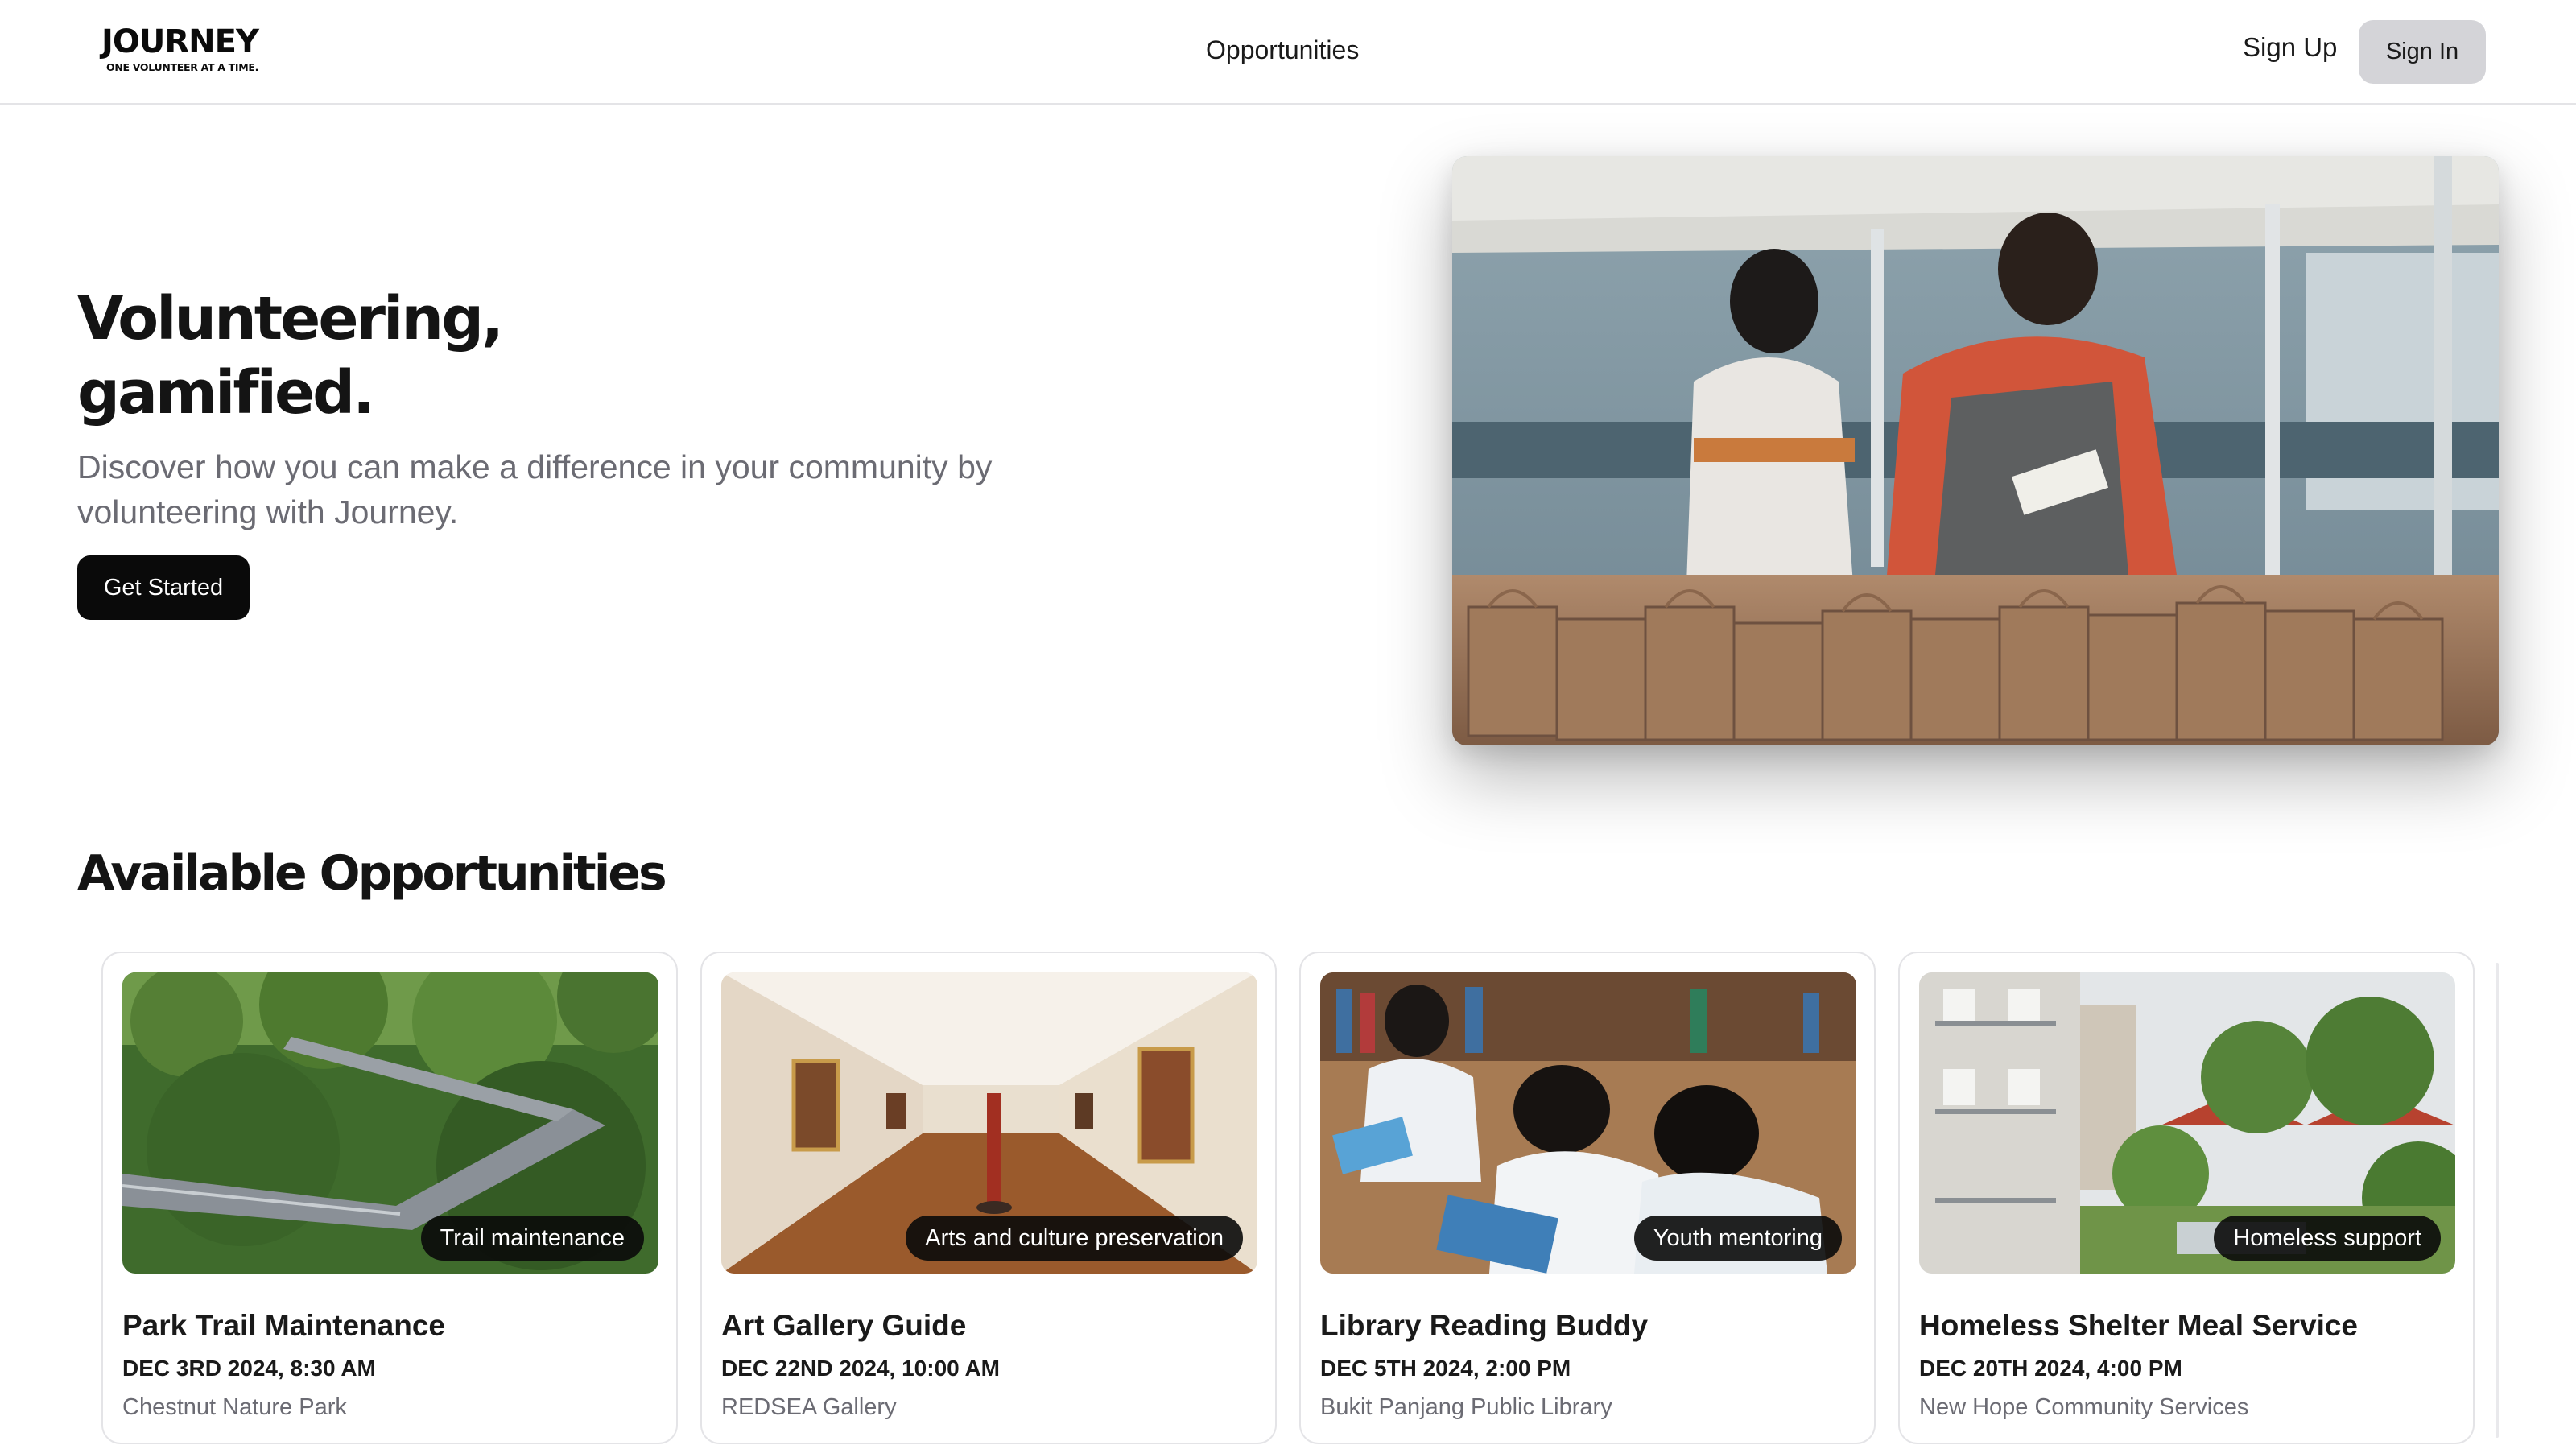  I want to click on opportunity-title: Park Trail Maintenance, so click(284, 1325).